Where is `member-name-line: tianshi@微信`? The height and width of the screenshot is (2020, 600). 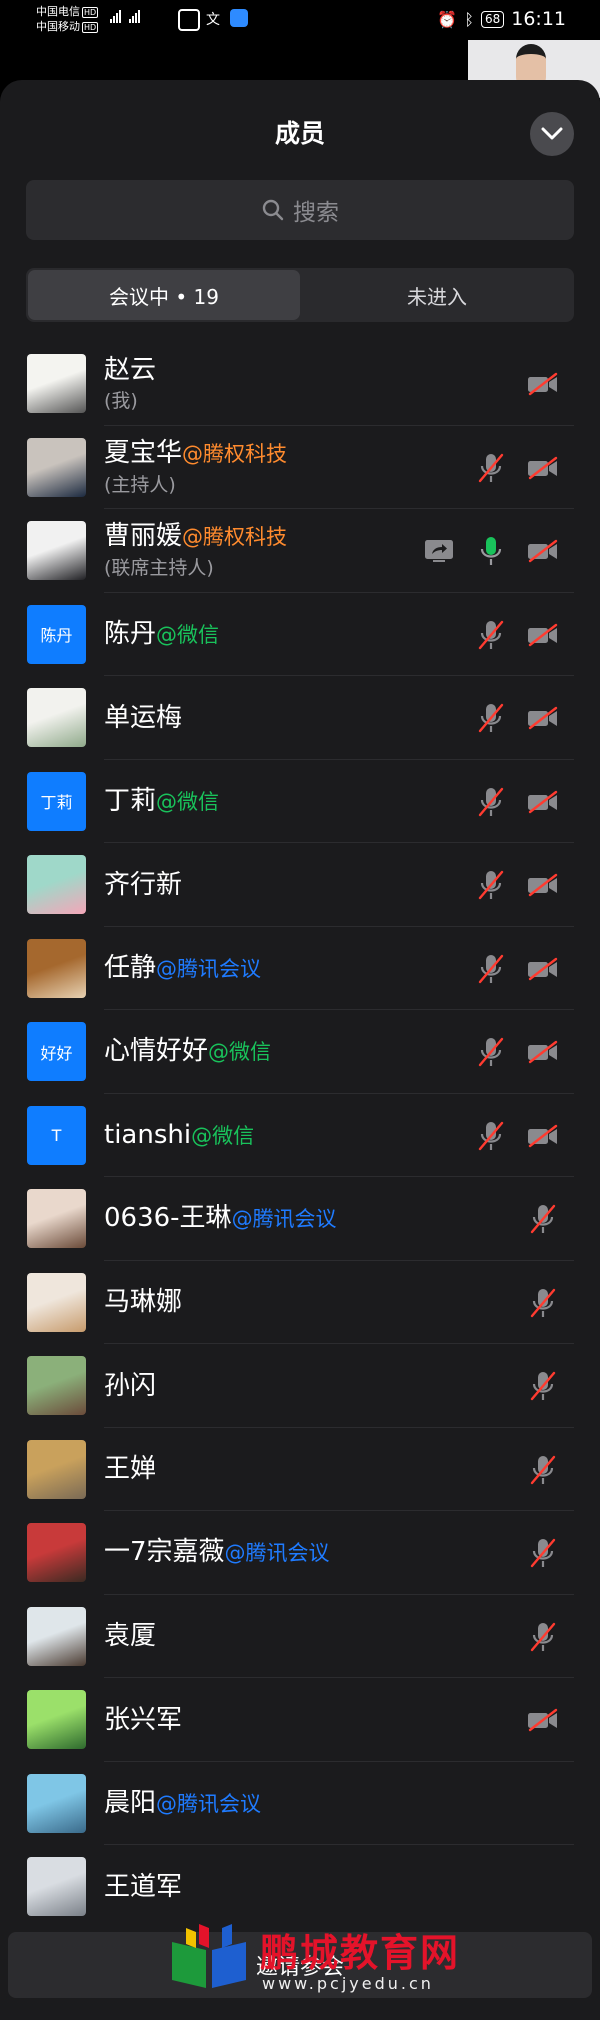 member-name-line: tianshi@微信 is located at coordinates (179, 1135).